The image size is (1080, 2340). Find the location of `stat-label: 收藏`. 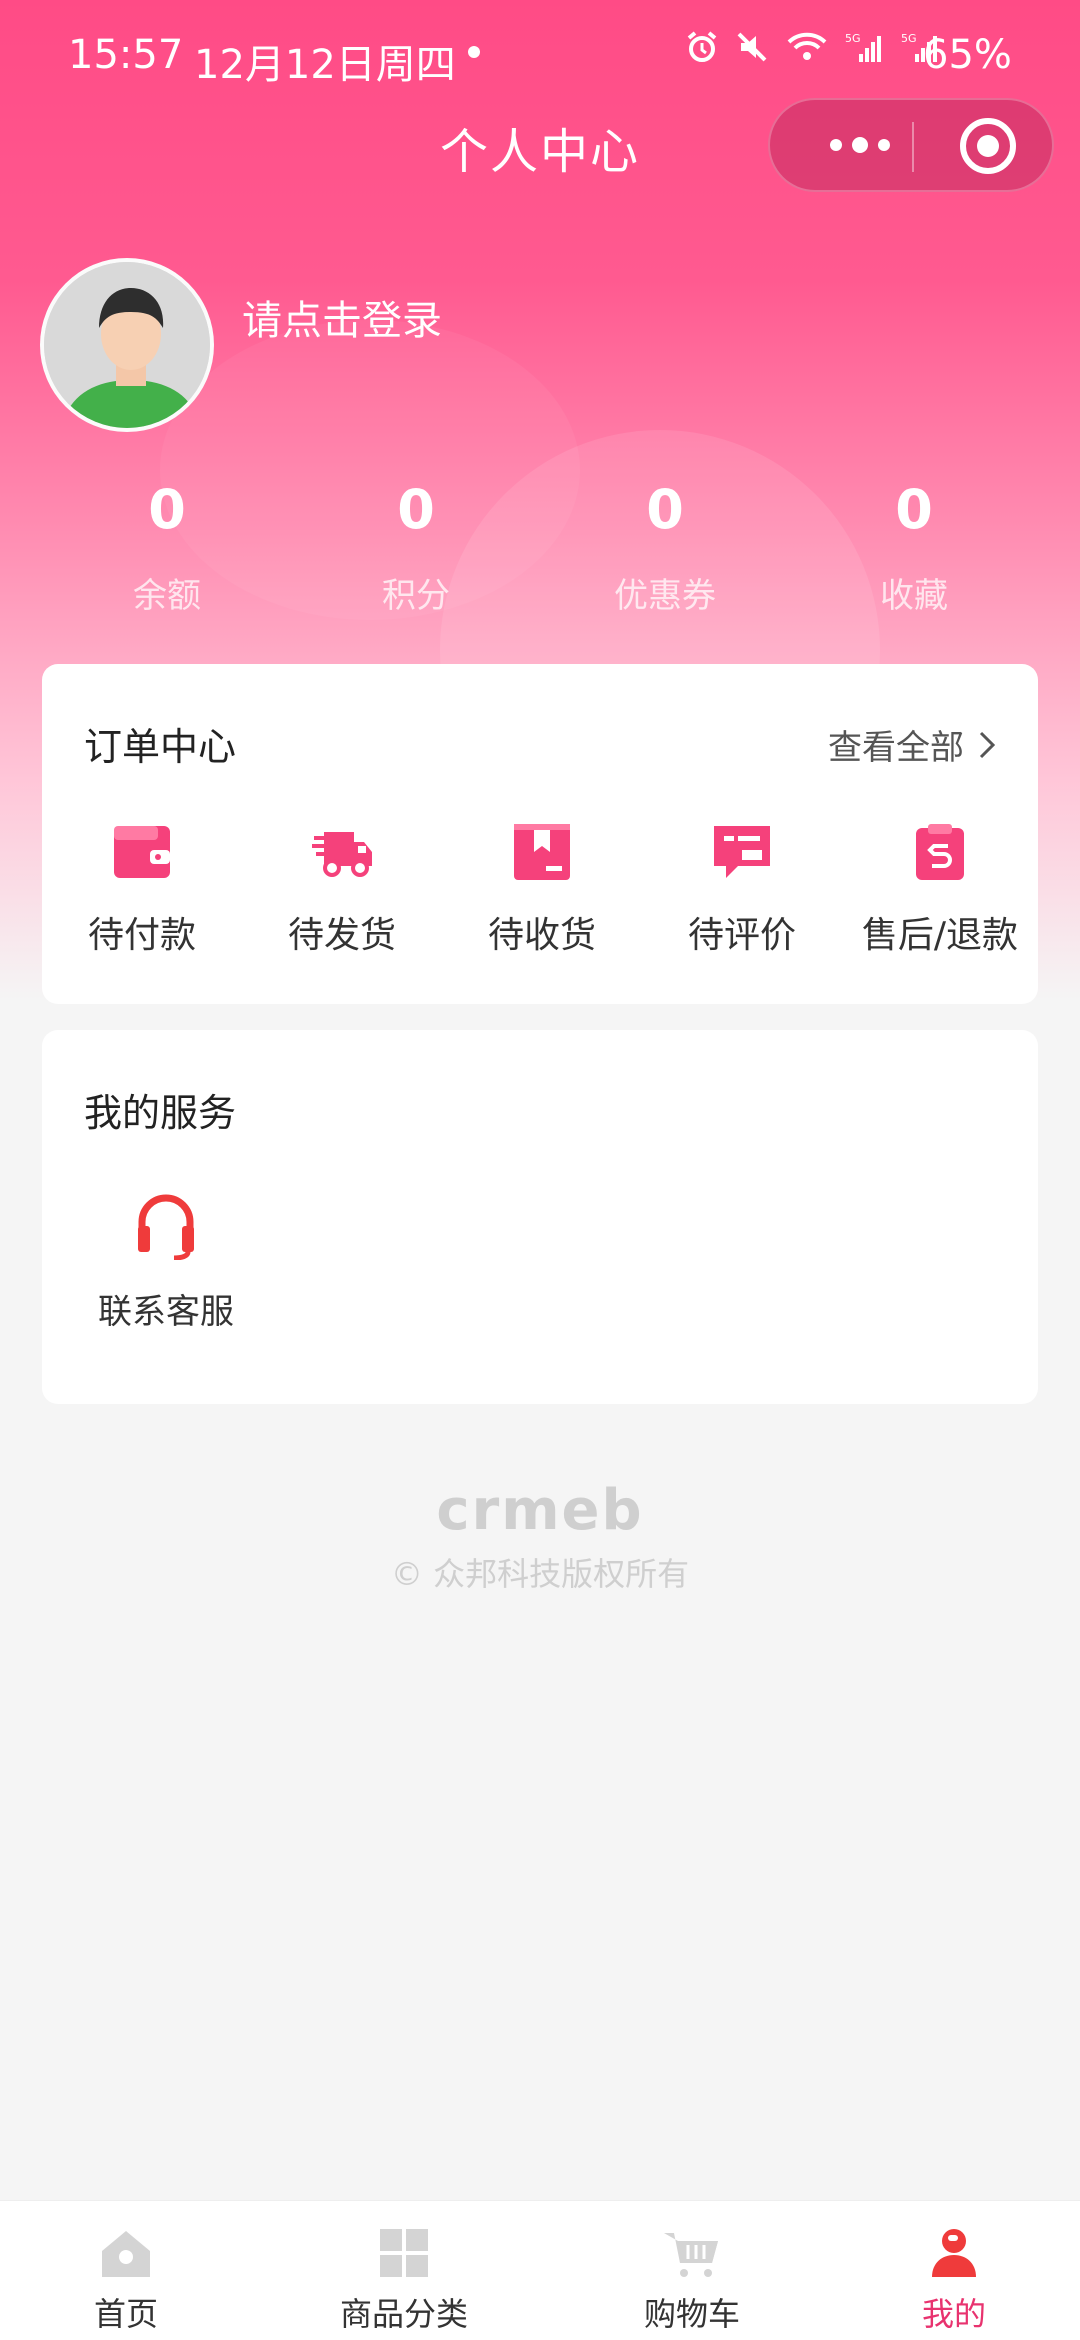

stat-label: 收藏 is located at coordinates (914, 596).